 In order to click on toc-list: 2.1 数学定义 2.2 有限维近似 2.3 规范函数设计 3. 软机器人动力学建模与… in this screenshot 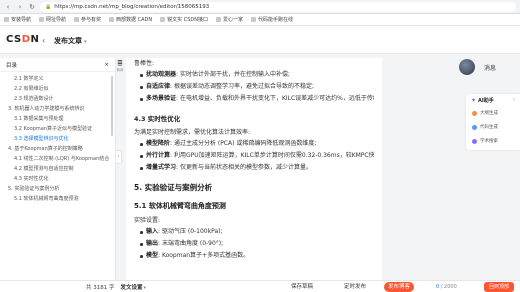, I will do `click(57, 138)`.